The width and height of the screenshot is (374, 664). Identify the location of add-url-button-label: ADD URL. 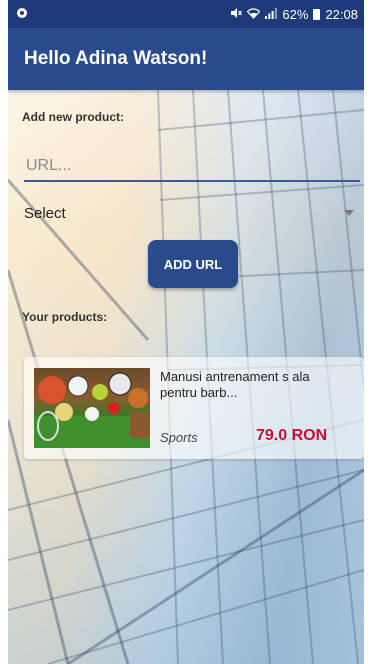
(193, 264).